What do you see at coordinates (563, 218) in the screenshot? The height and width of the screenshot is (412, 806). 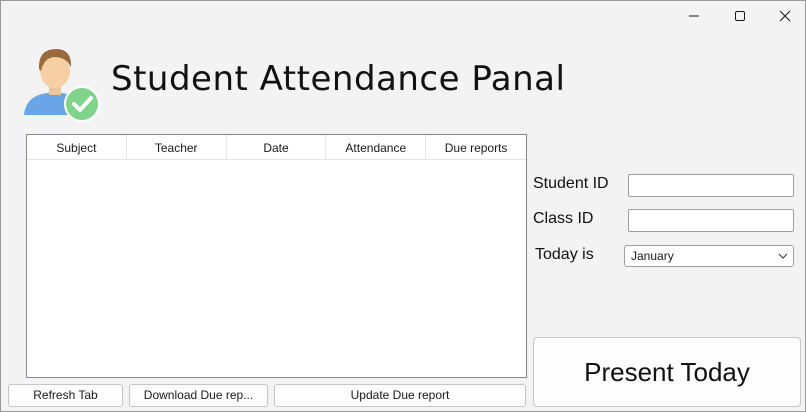 I see `class-id-label: Class ID` at bounding box center [563, 218].